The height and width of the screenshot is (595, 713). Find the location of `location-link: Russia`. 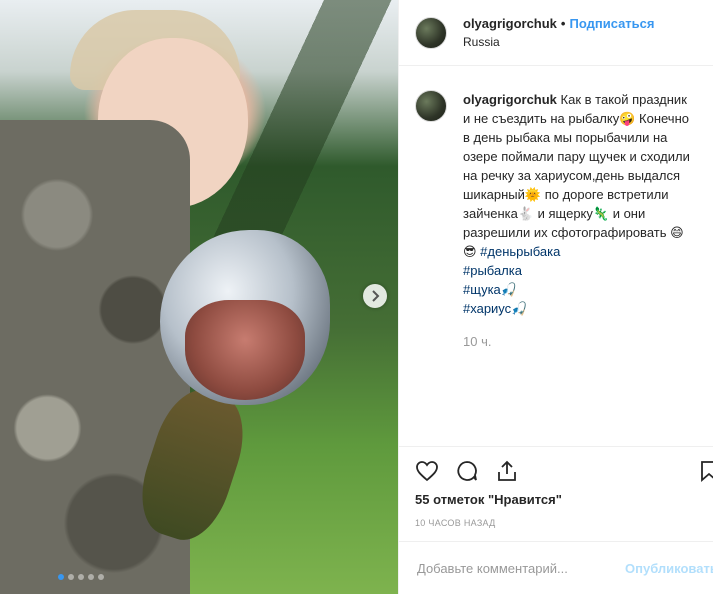

location-link: Russia is located at coordinates (559, 42).